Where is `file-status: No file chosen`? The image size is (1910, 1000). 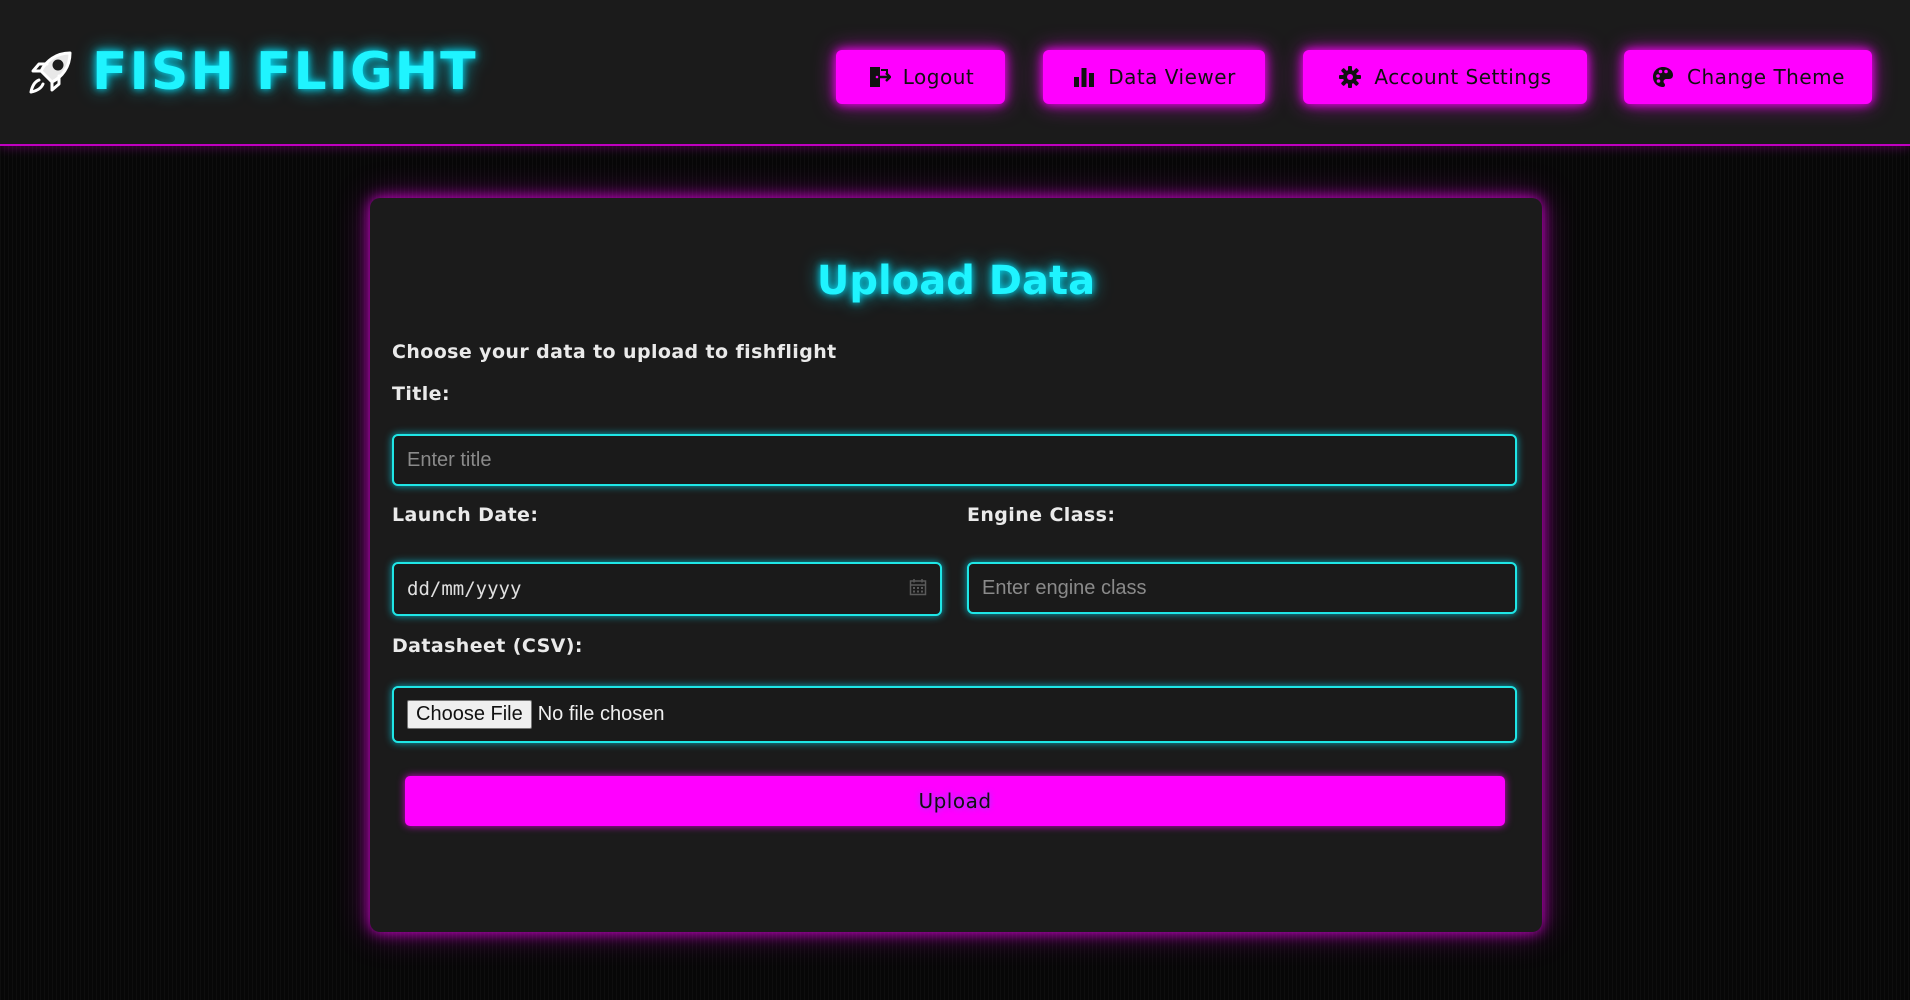
file-status: No file chosen is located at coordinates (601, 714).